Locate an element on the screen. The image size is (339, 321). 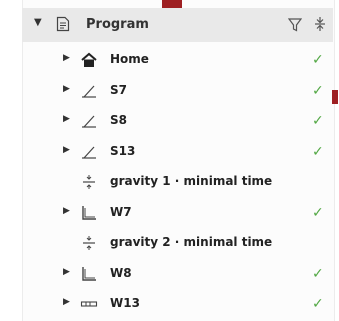
tree-item-label: S8 is located at coordinates (118, 120).